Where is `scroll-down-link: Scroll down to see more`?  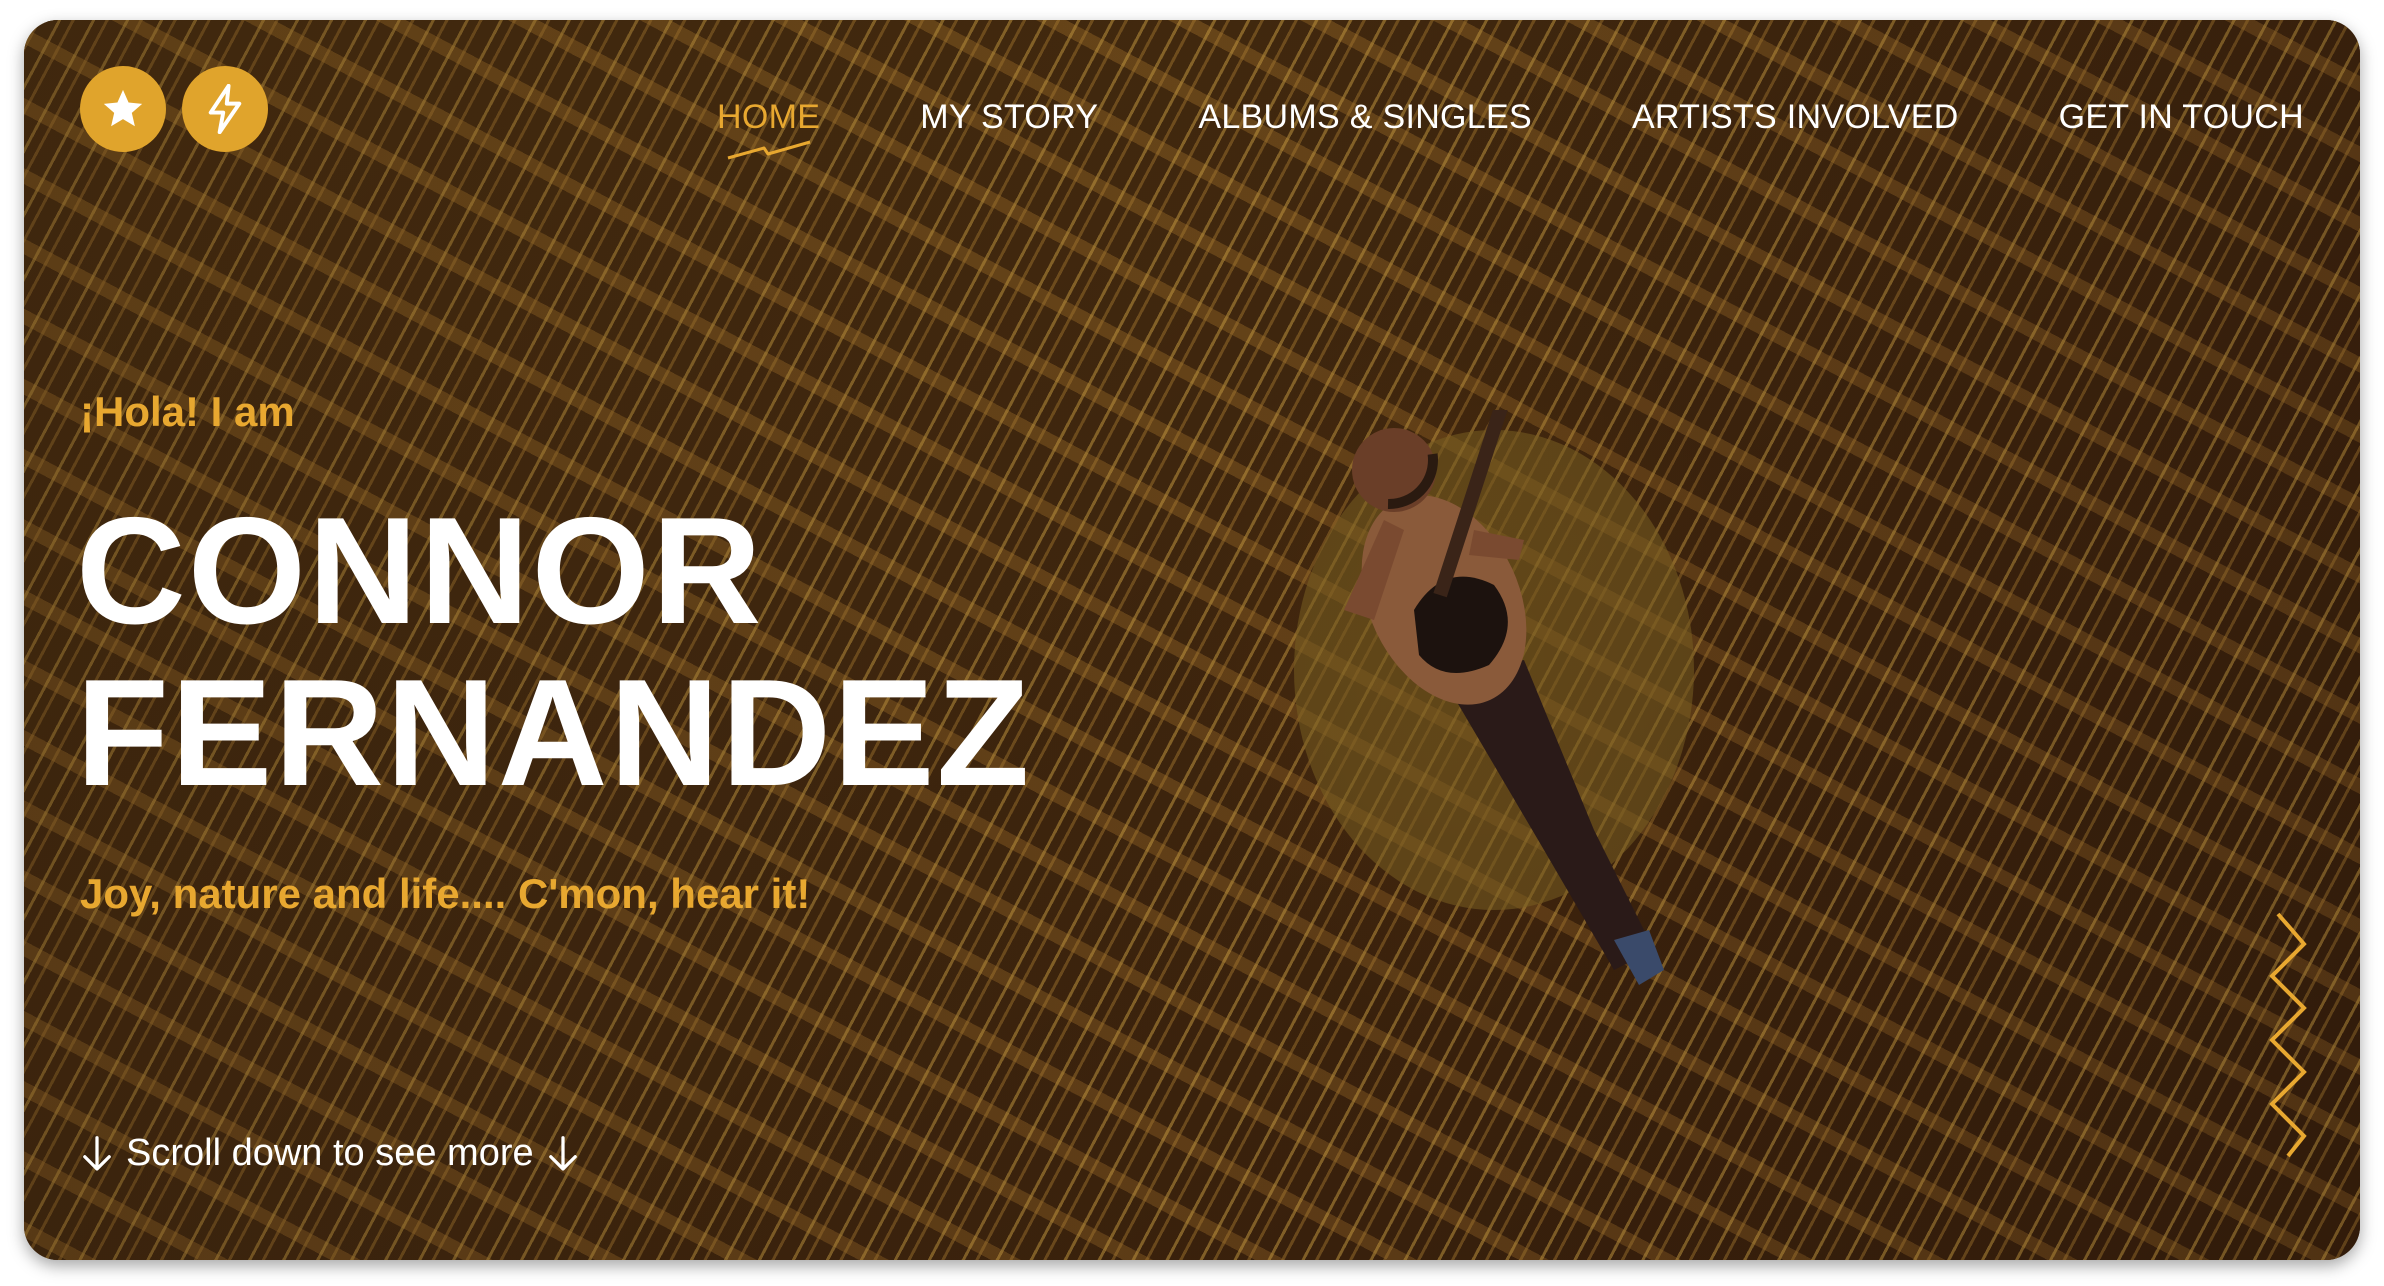 scroll-down-link: Scroll down to see more is located at coordinates (330, 1153).